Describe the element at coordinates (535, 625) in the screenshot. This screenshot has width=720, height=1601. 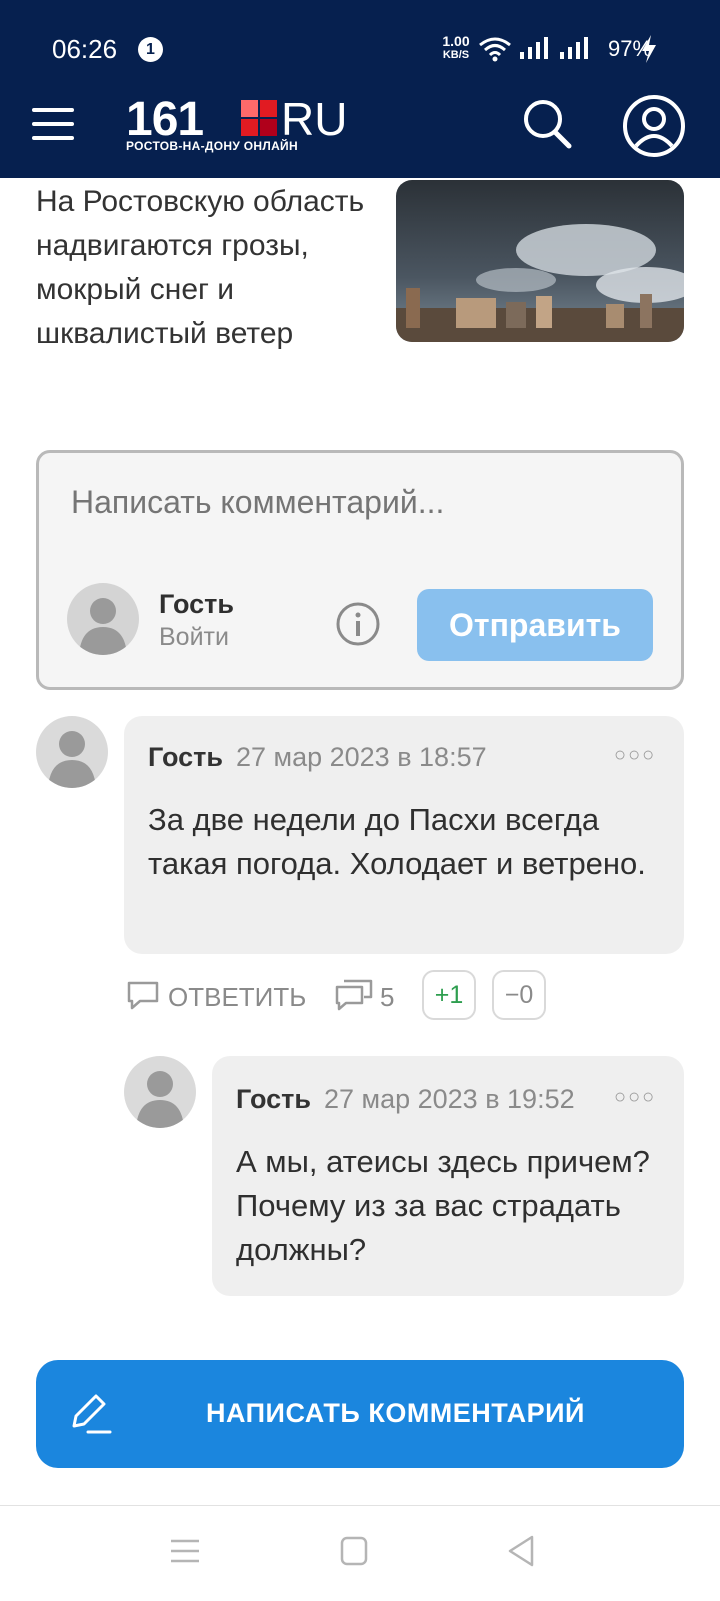
I see `send-button: Отправить` at that location.